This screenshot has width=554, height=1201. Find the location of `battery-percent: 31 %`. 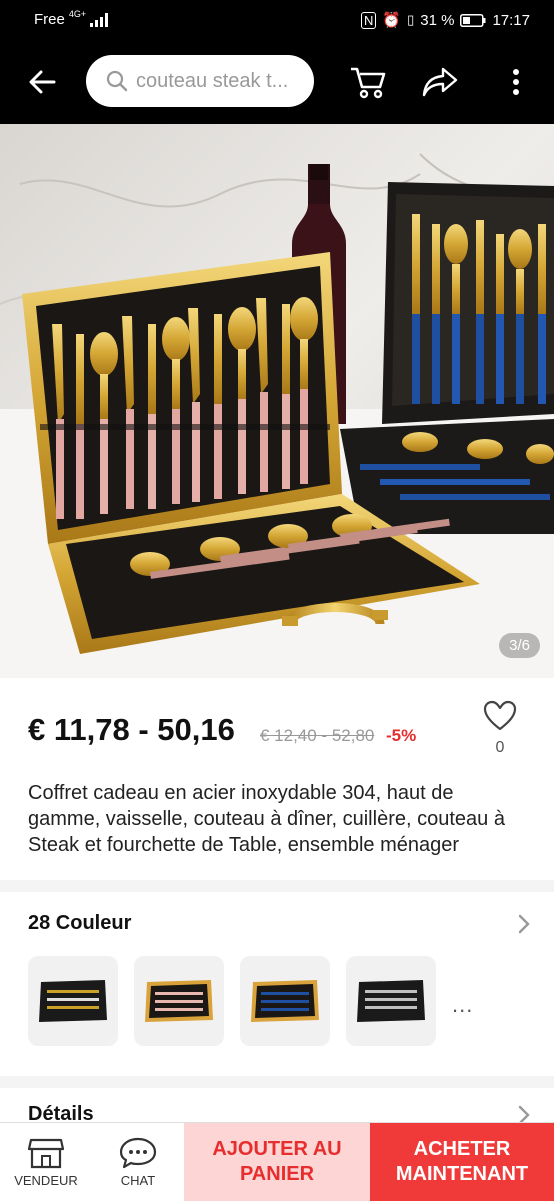

battery-percent: 31 % is located at coordinates (437, 20).